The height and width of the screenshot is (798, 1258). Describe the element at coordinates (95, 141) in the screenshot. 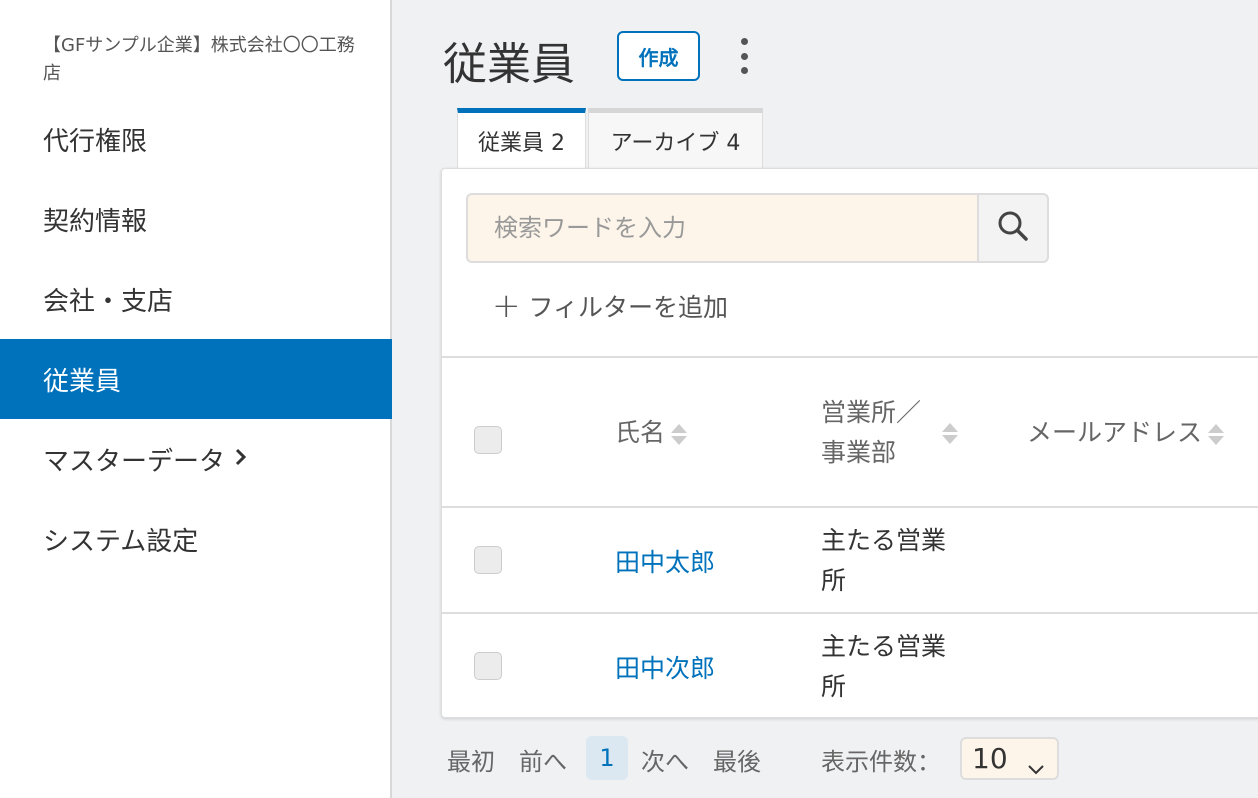

I see `sidebar-item-label: 代行権限` at that location.